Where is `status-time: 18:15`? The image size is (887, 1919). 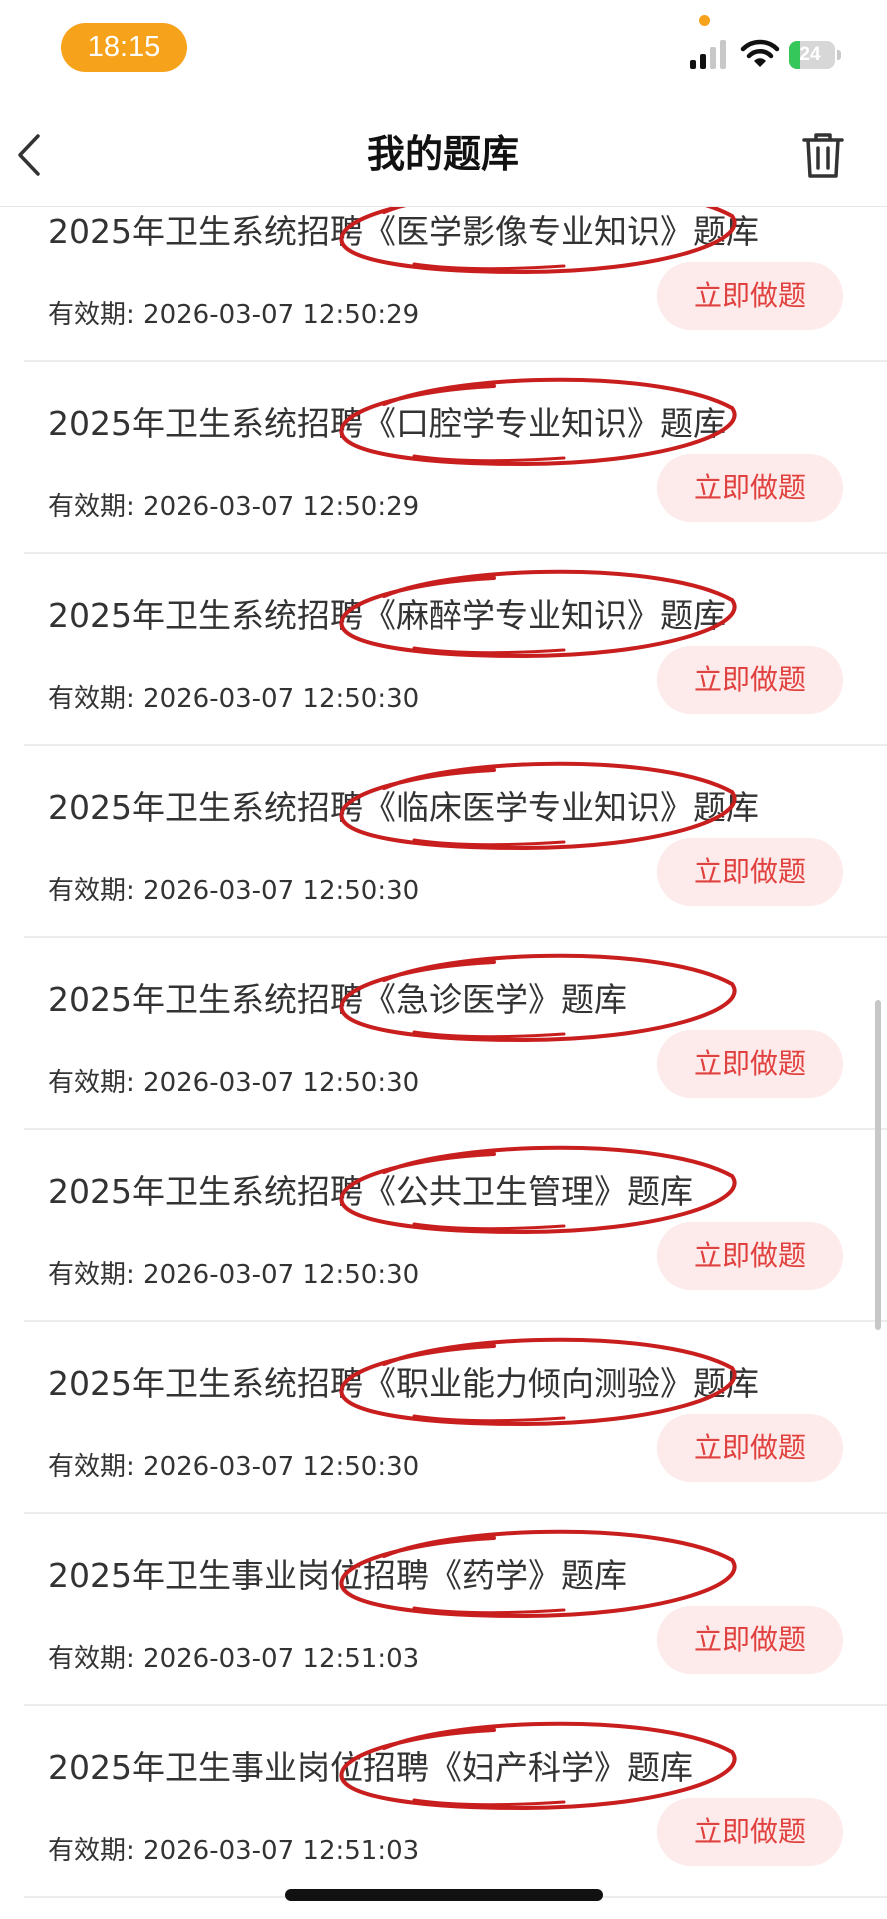
status-time: 18:15 is located at coordinates (124, 47).